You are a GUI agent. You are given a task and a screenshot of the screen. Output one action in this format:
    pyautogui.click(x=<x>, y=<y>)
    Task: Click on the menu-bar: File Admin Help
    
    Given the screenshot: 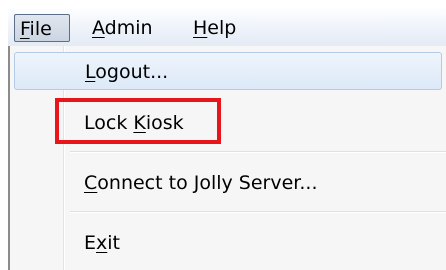 What is the action you would take?
    pyautogui.click(x=227, y=27)
    